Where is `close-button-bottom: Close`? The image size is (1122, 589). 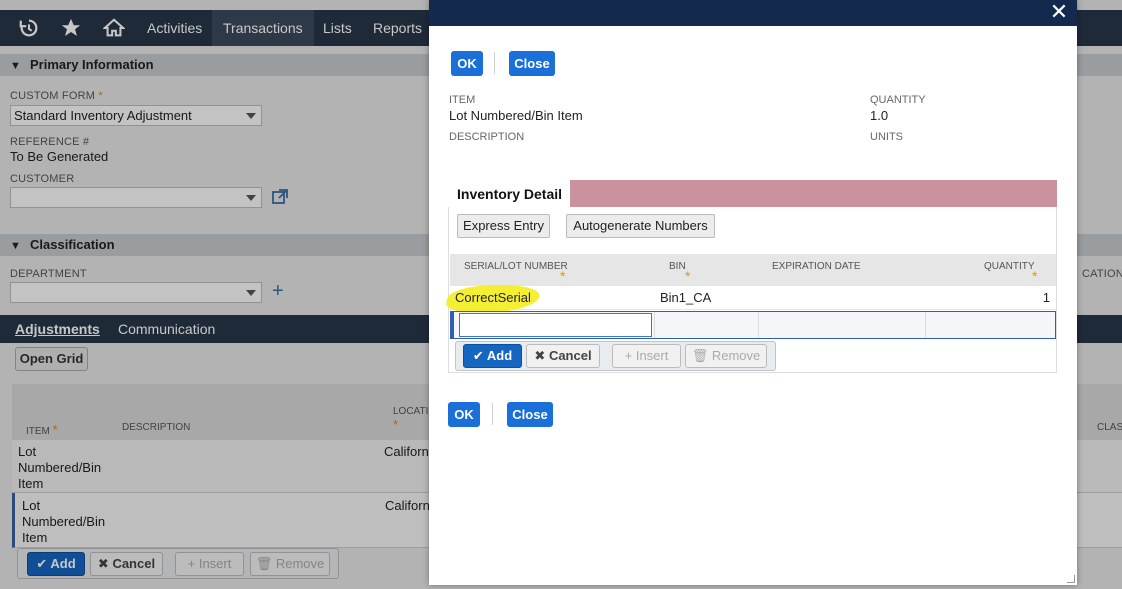 close-button-bottom: Close is located at coordinates (530, 414).